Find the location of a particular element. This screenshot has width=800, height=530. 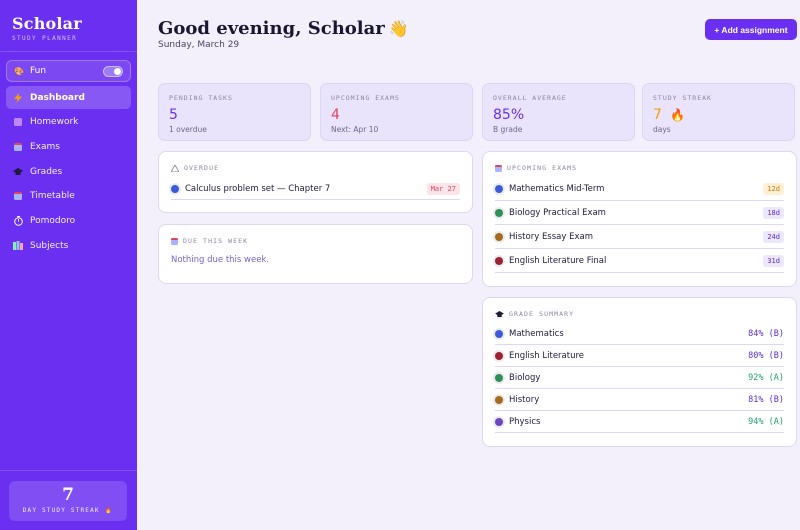

stat-subtext: 1 overdue is located at coordinates (188, 129).